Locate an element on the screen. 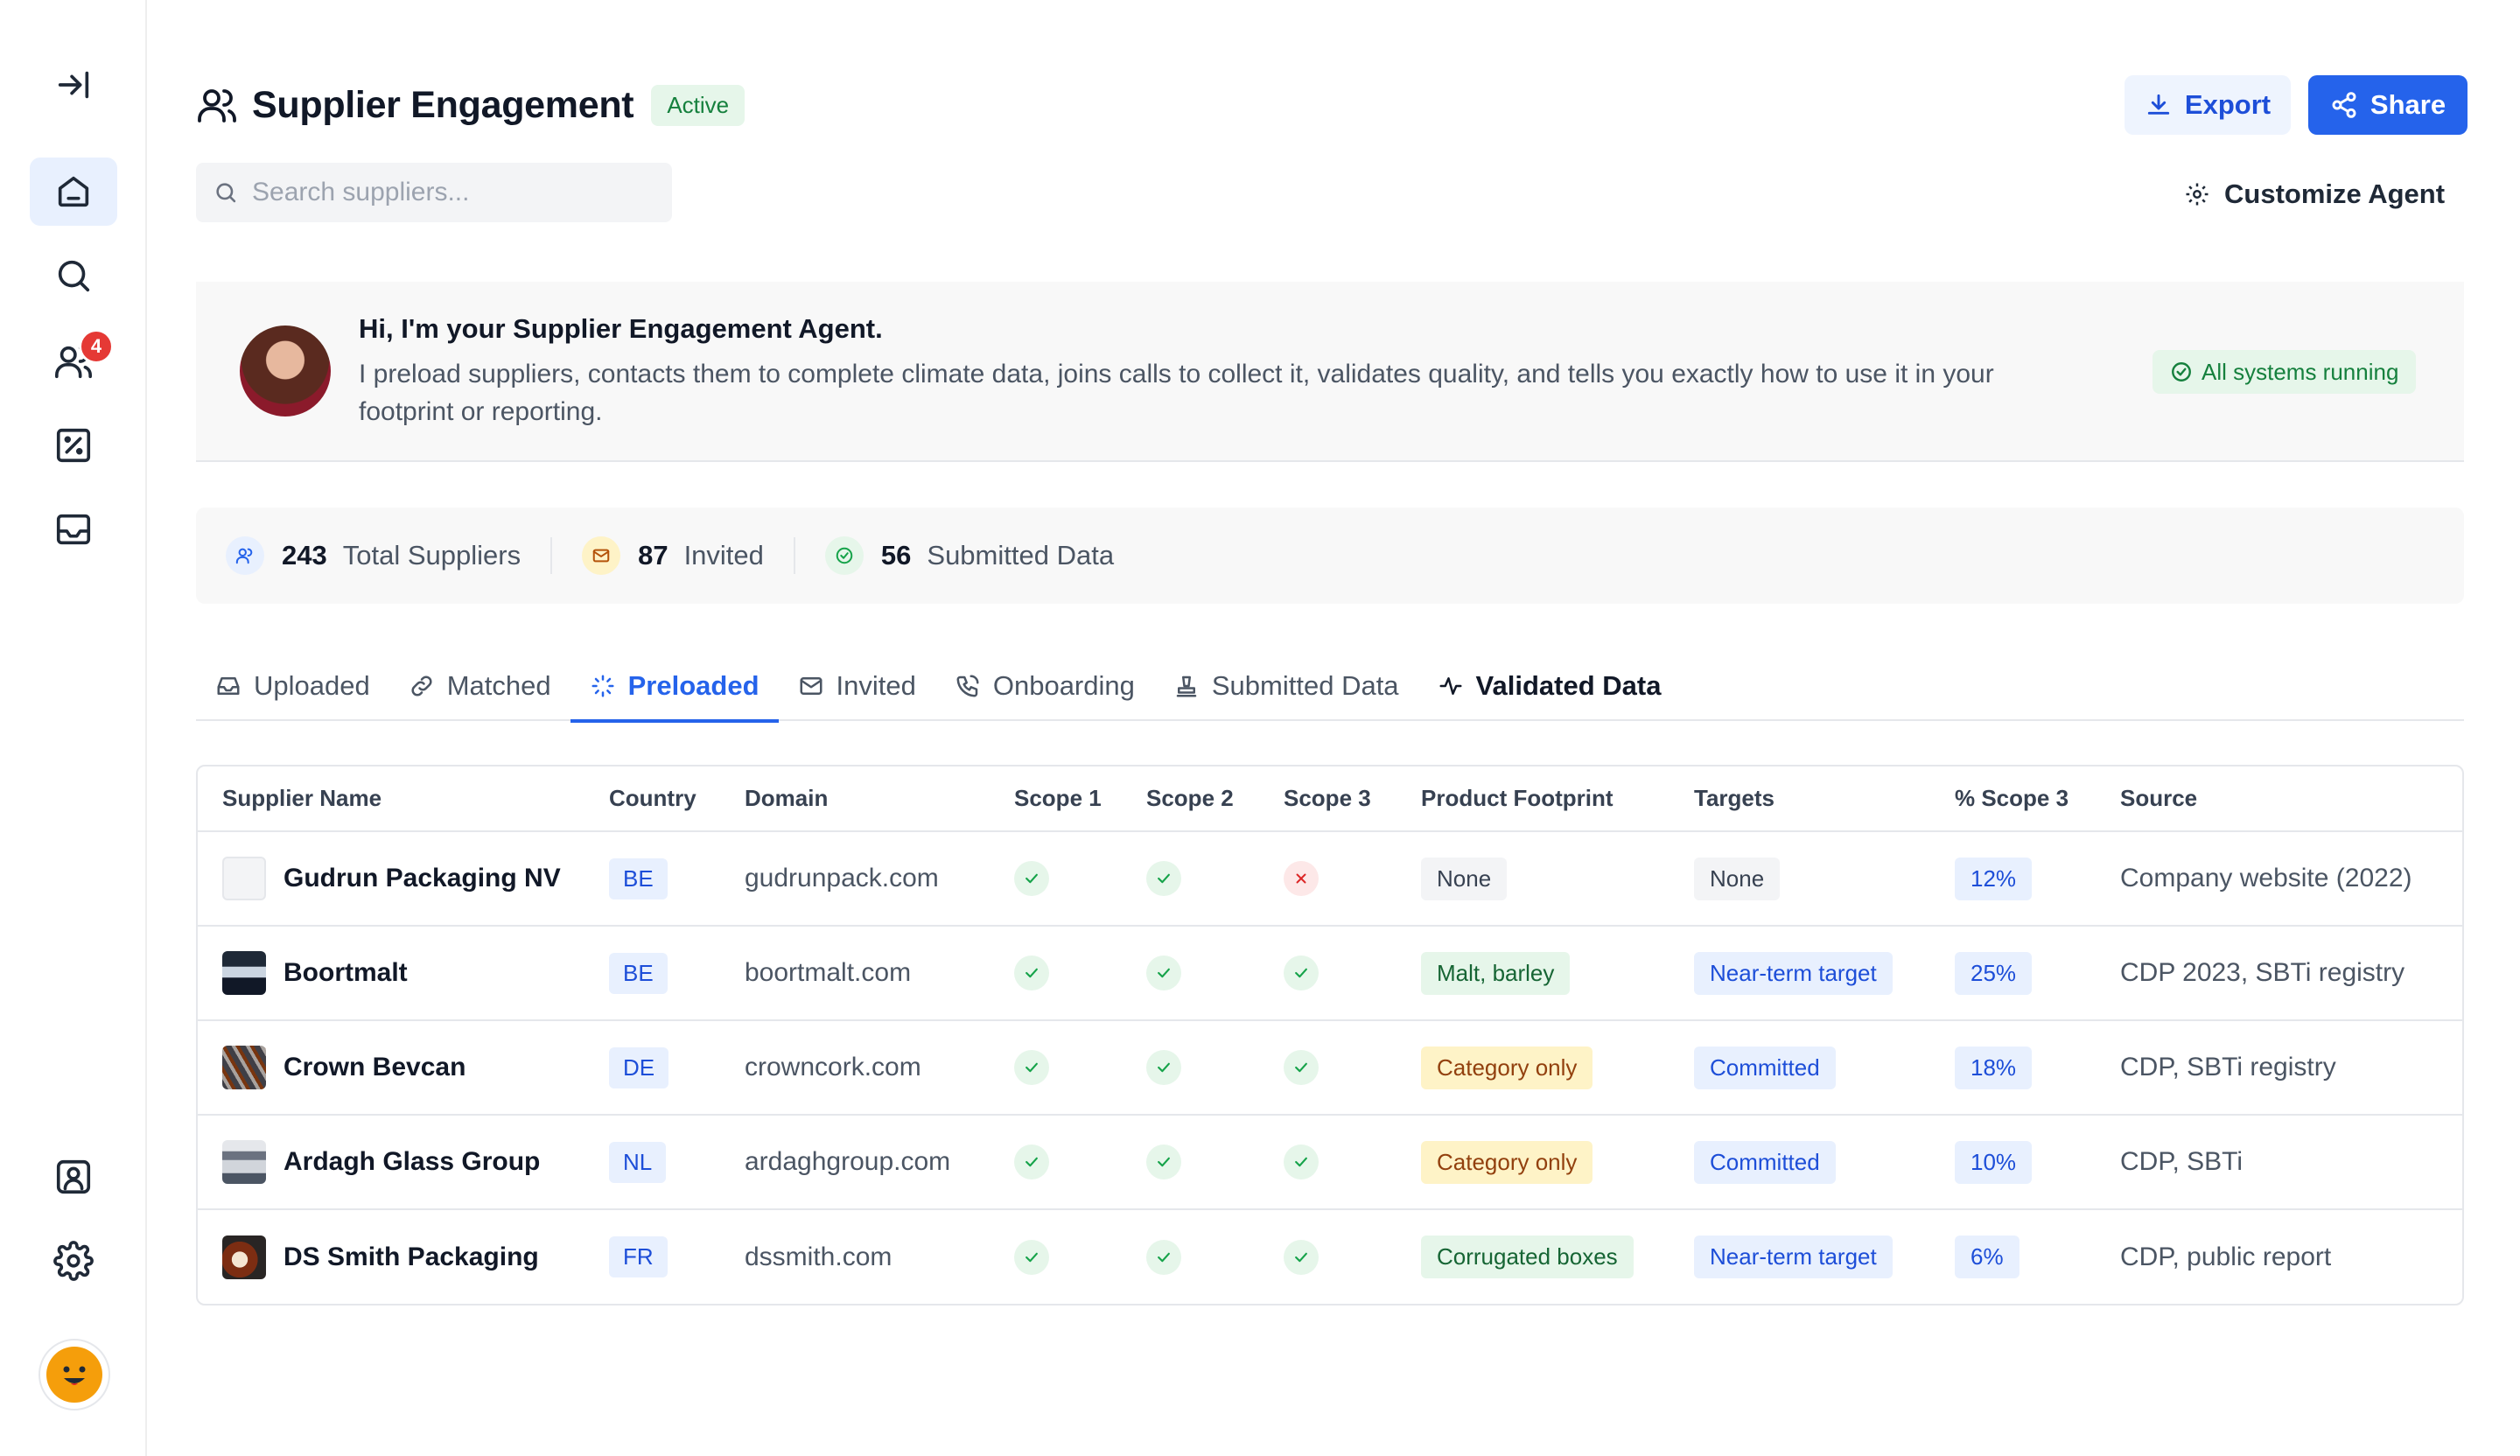 The height and width of the screenshot is (1456, 2520). user-avatar is located at coordinates (74, 1374).